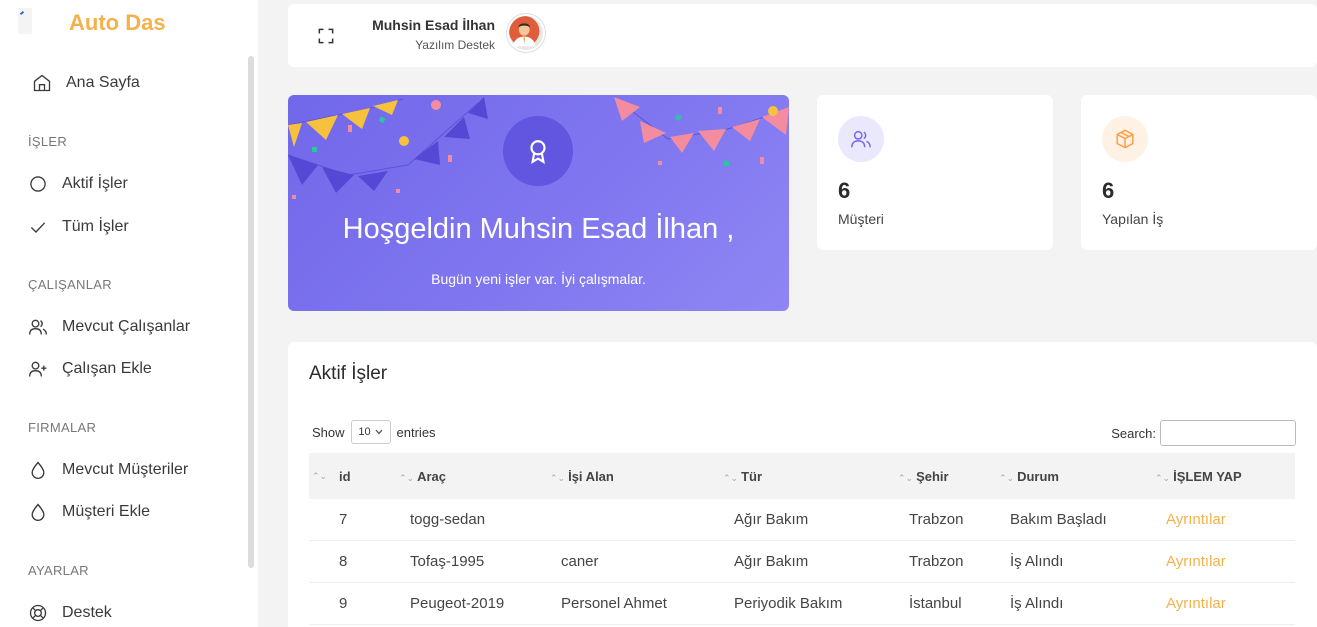  I want to click on cell-isi-alan: caner, so click(580, 561).